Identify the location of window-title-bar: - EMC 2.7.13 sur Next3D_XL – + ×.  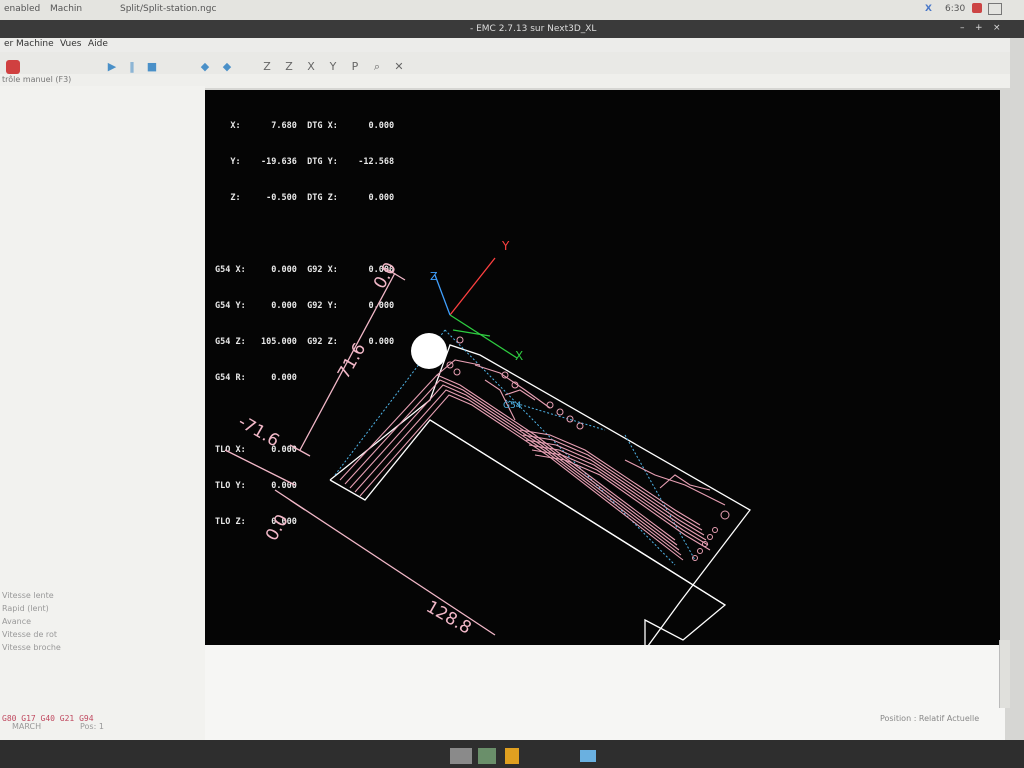
(512, 29).